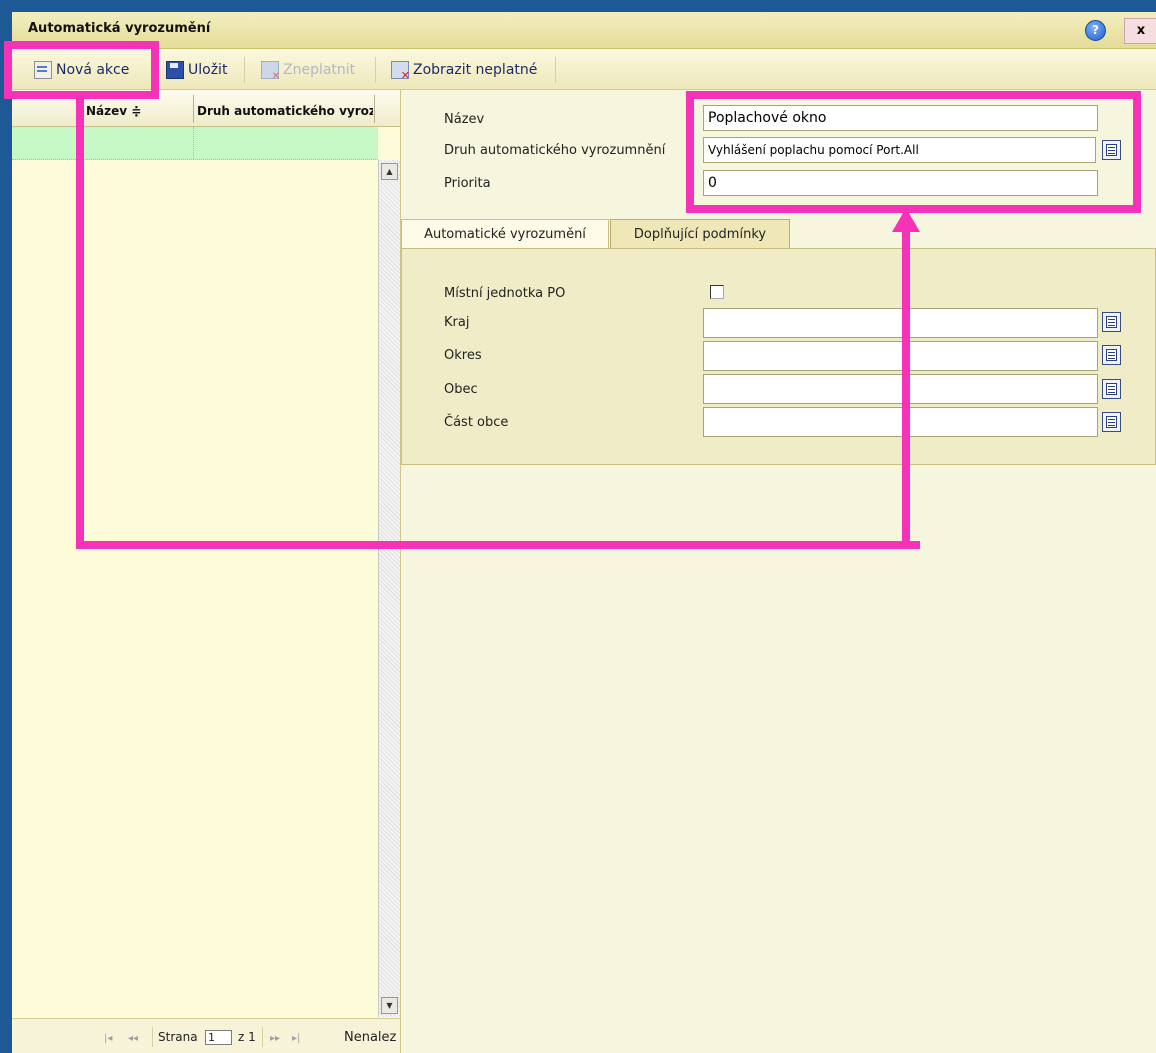  I want to click on region-input, so click(900, 323).